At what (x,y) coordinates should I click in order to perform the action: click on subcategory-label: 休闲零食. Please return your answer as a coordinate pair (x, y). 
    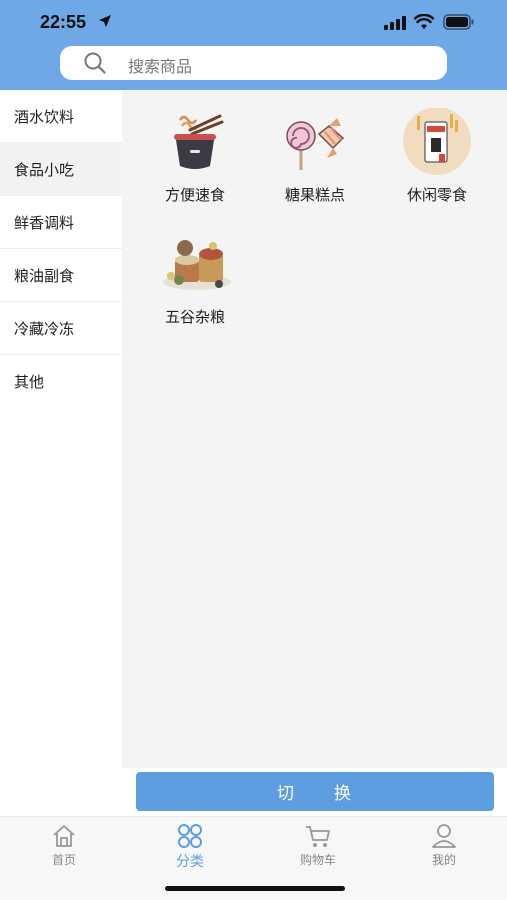
    Looking at the image, I should click on (436, 195).